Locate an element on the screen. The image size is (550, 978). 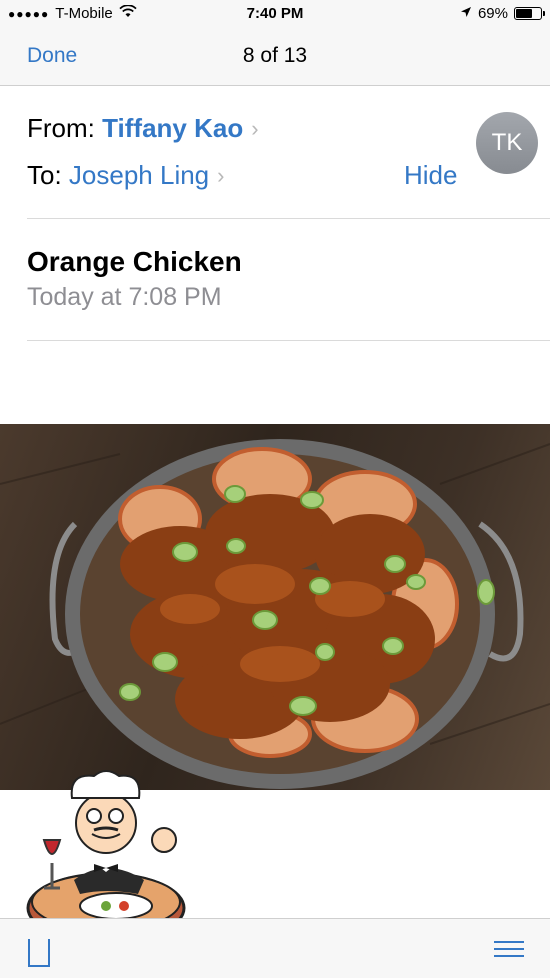
from-row: From: Tiffany Kao › is located at coordinates (143, 128).